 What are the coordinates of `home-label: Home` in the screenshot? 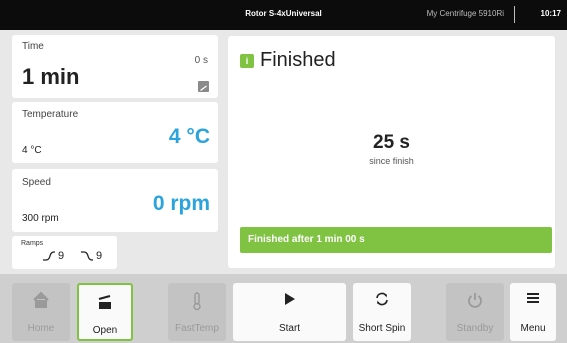 It's located at (41, 328).